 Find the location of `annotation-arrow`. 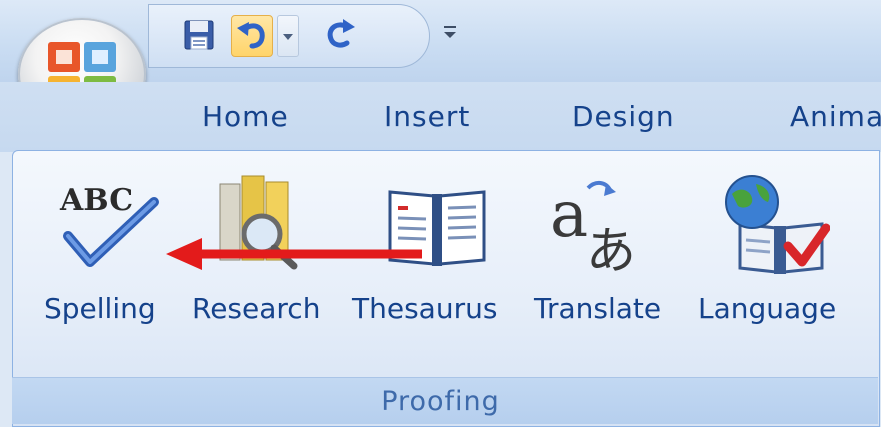

annotation-arrow is located at coordinates (294, 254).